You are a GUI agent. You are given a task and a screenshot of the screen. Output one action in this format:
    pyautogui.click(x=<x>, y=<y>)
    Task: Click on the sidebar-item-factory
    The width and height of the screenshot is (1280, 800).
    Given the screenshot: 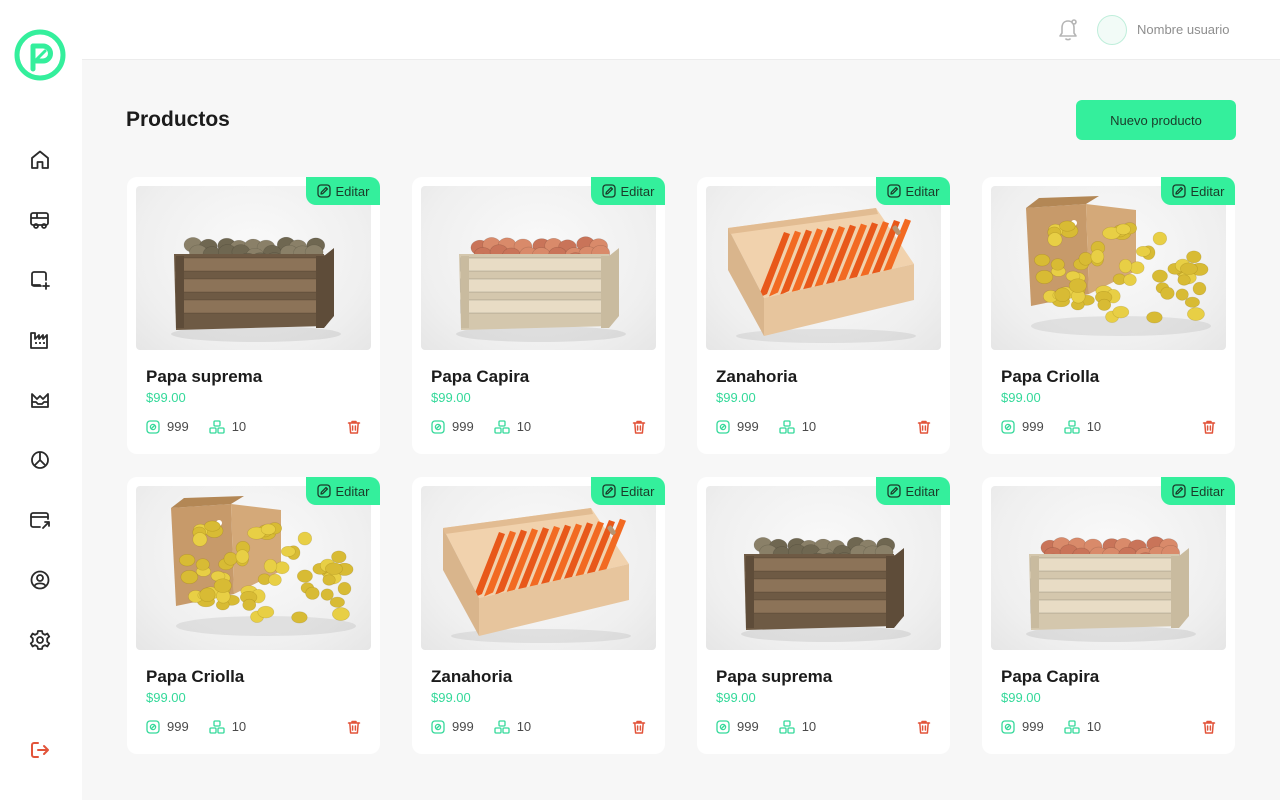 What is the action you would take?
    pyautogui.click(x=40, y=340)
    